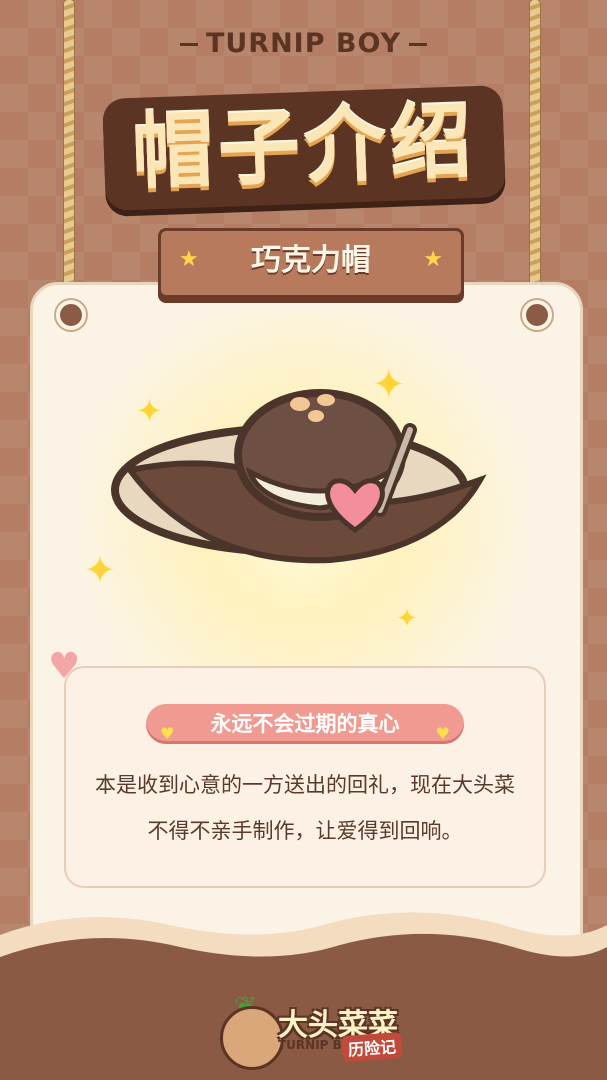 This screenshot has height=1080, width=607. I want to click on star-icon: ★, so click(433, 259).